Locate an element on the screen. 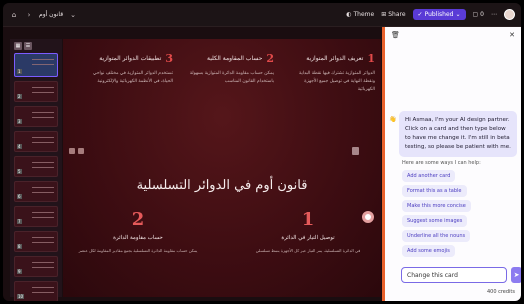 This screenshot has width=524, height=304. breadcrumb: قانون أوم is located at coordinates (51, 14).